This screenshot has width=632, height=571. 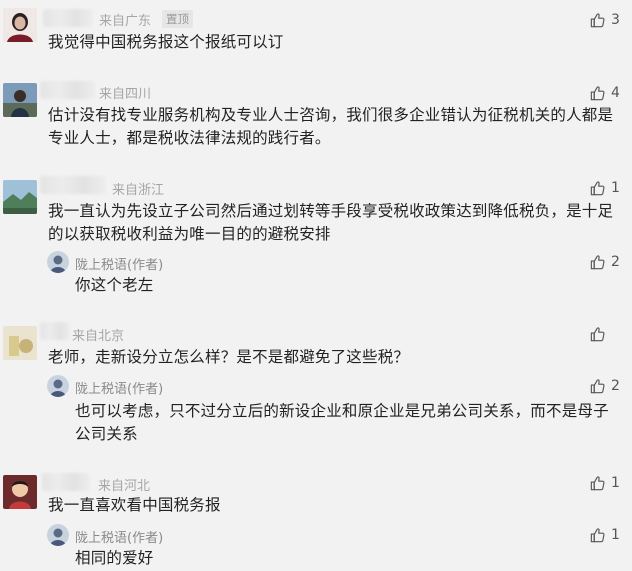 What do you see at coordinates (229, 357) in the screenshot?
I see `comment-text: 老师，走新设分立怎么样？是不是都避免了这些税？` at bounding box center [229, 357].